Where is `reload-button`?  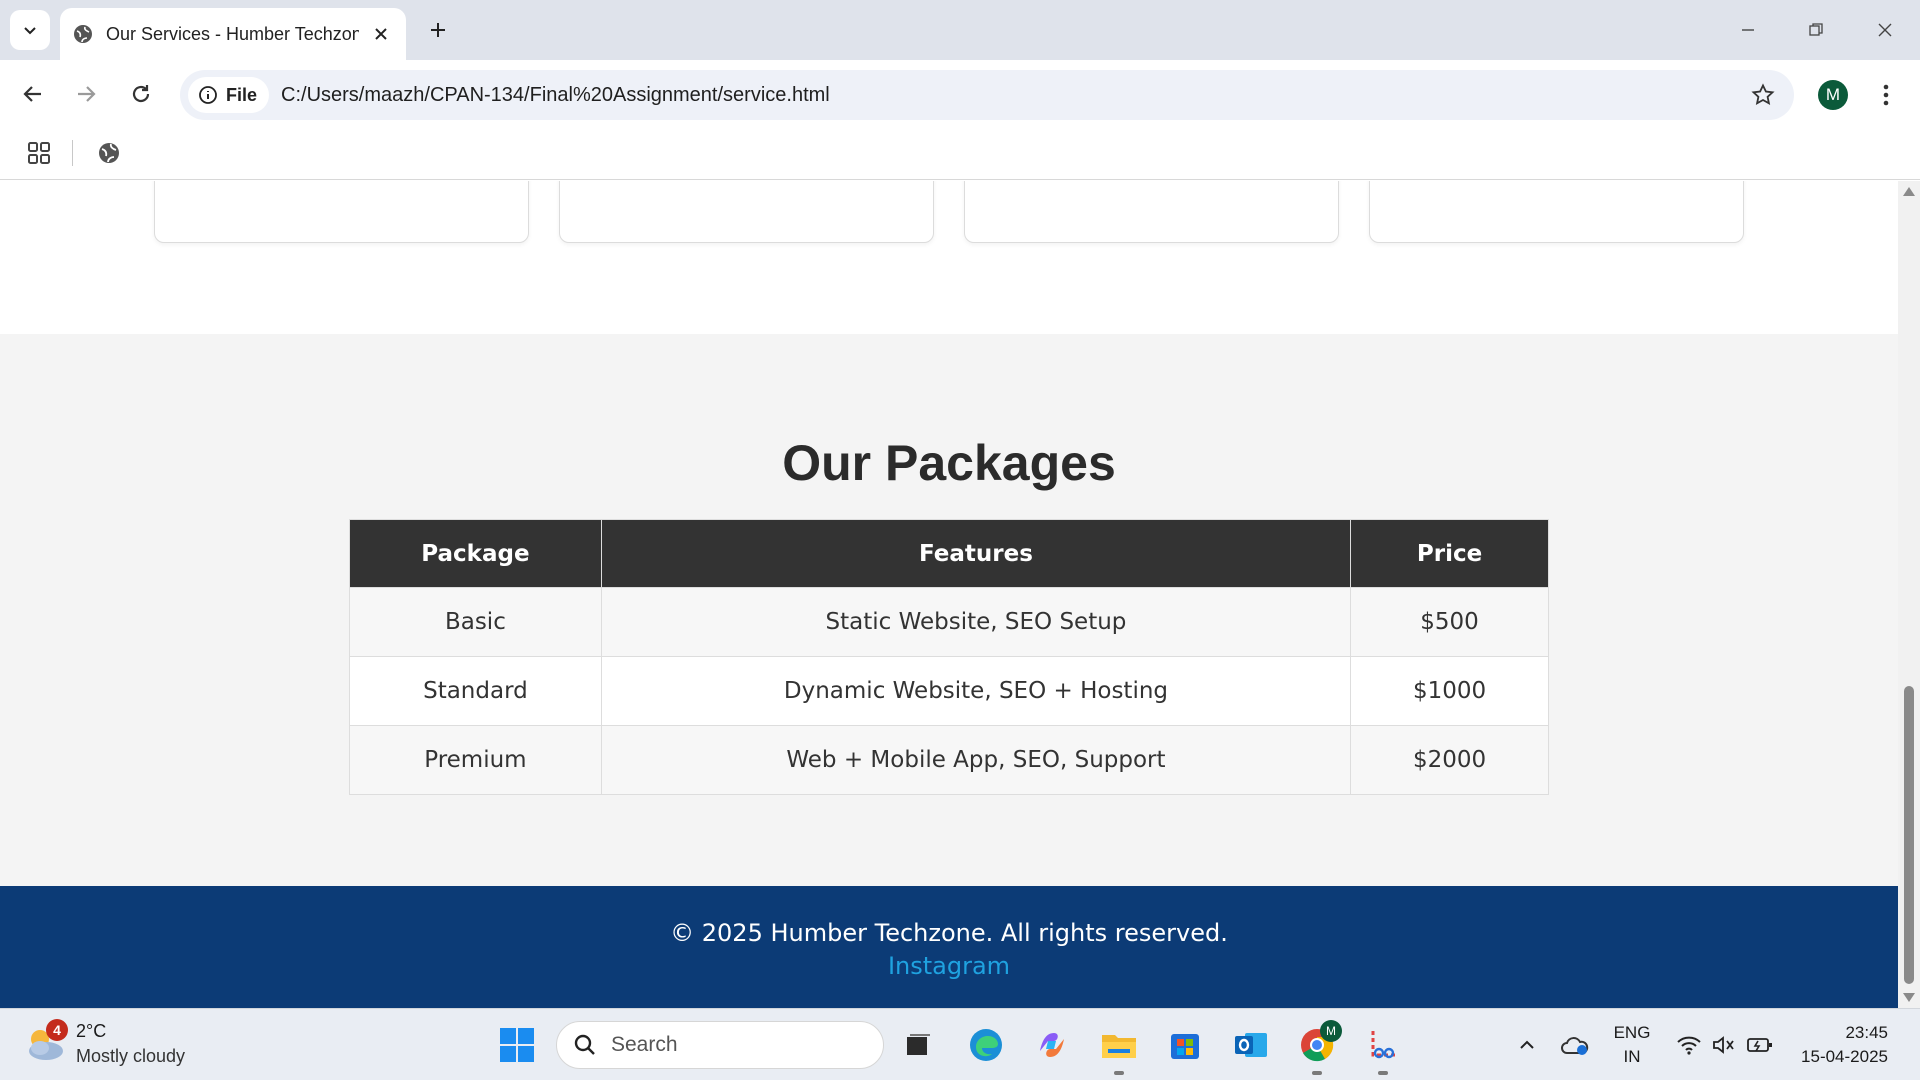
reload-button is located at coordinates (141, 94).